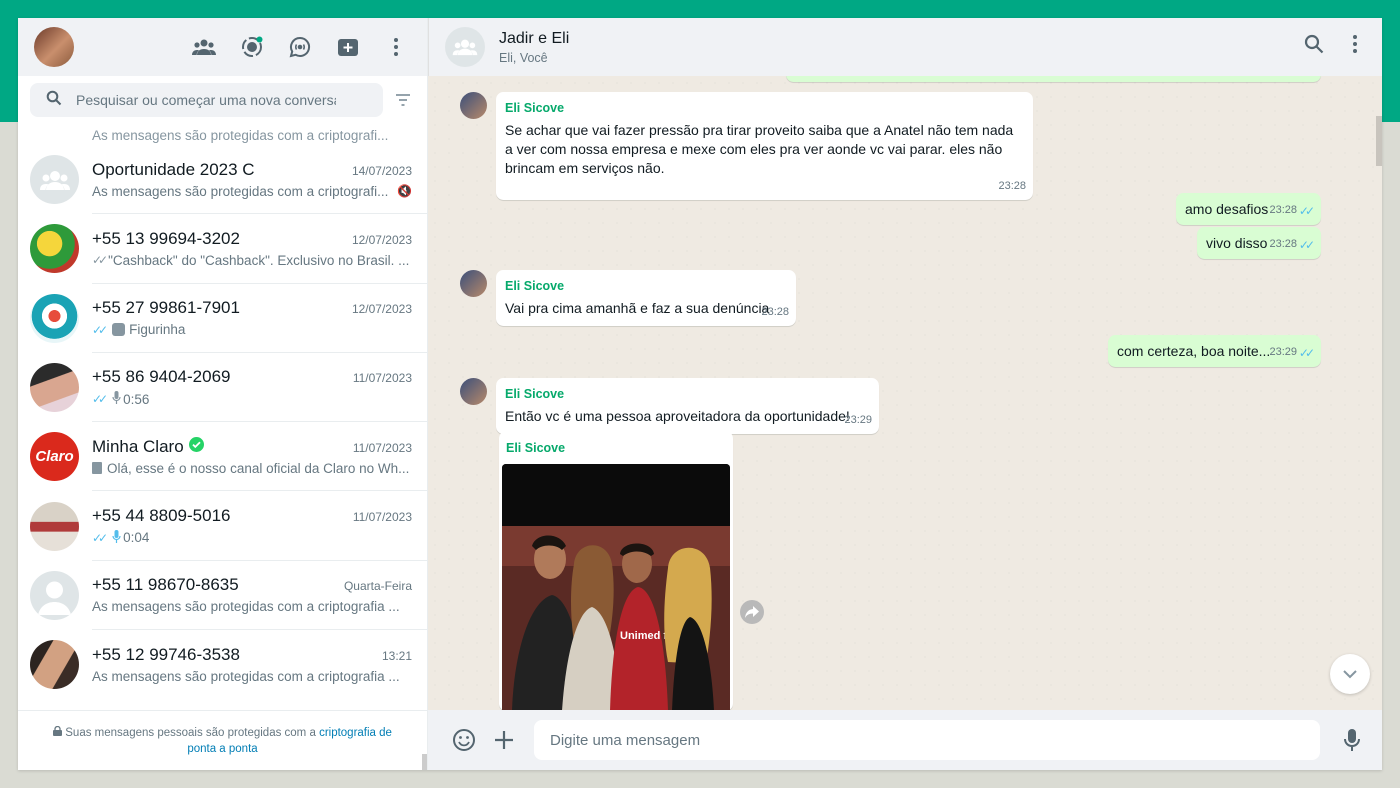  Describe the element at coordinates (59, 732) in the screenshot. I see `lock-icon` at that location.